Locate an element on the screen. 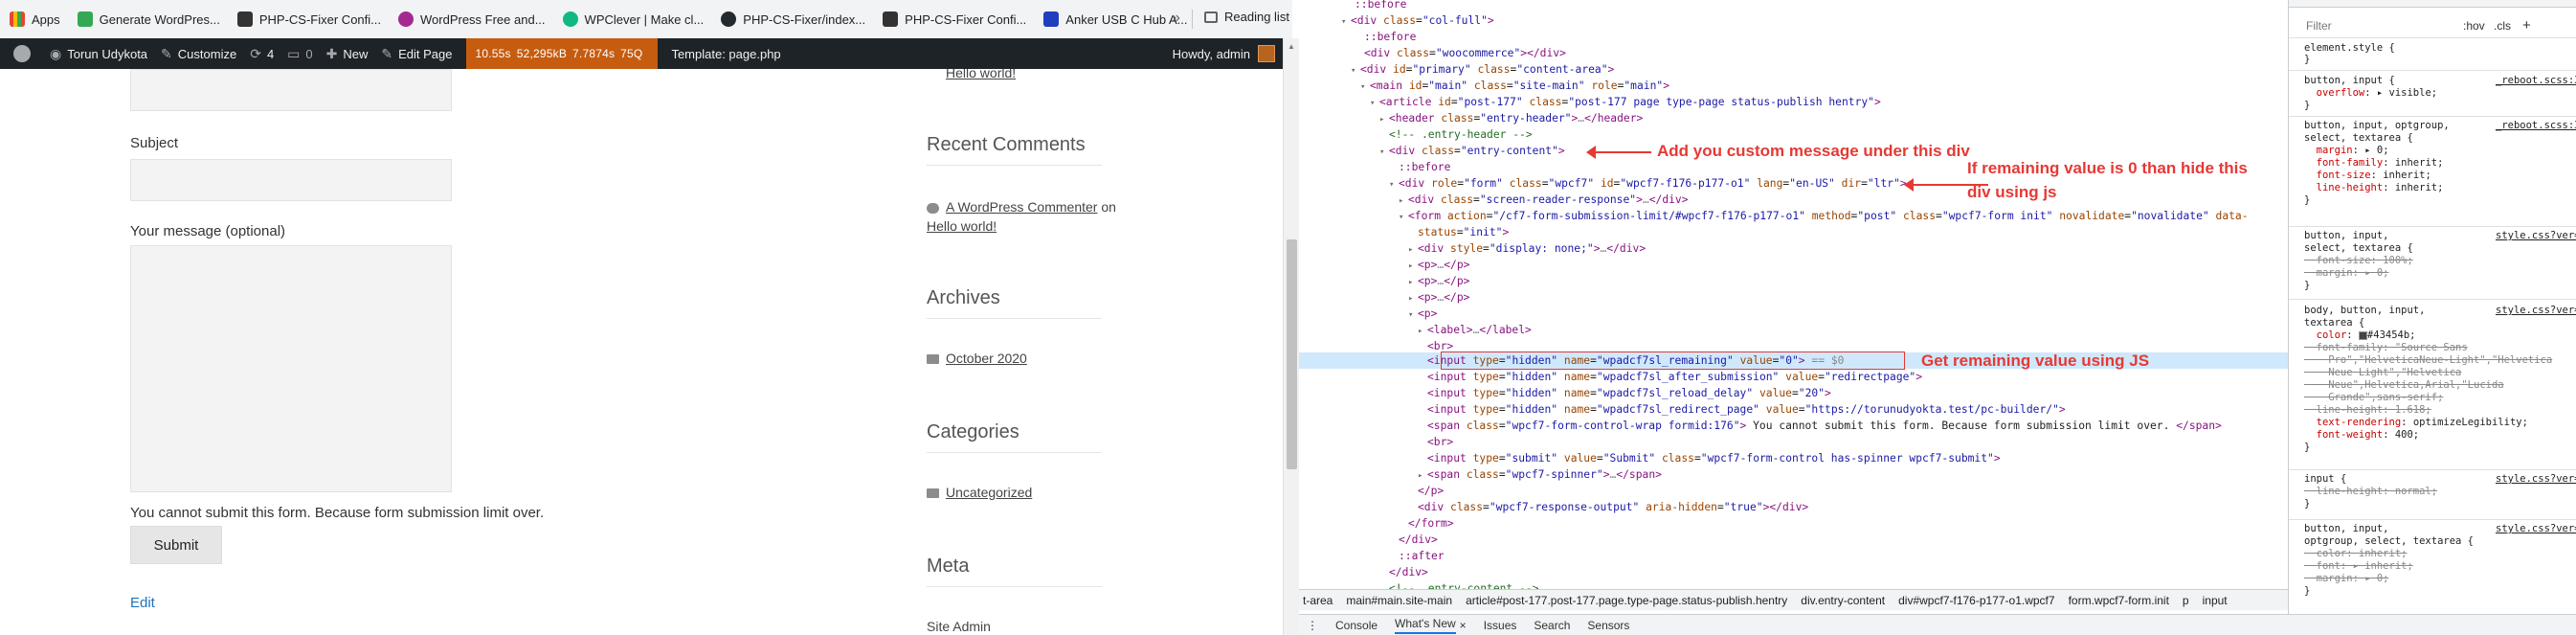 Image resolution: width=2576 pixels, height=635 pixels. page-scrollbar: ▲ is located at coordinates (1291, 336).